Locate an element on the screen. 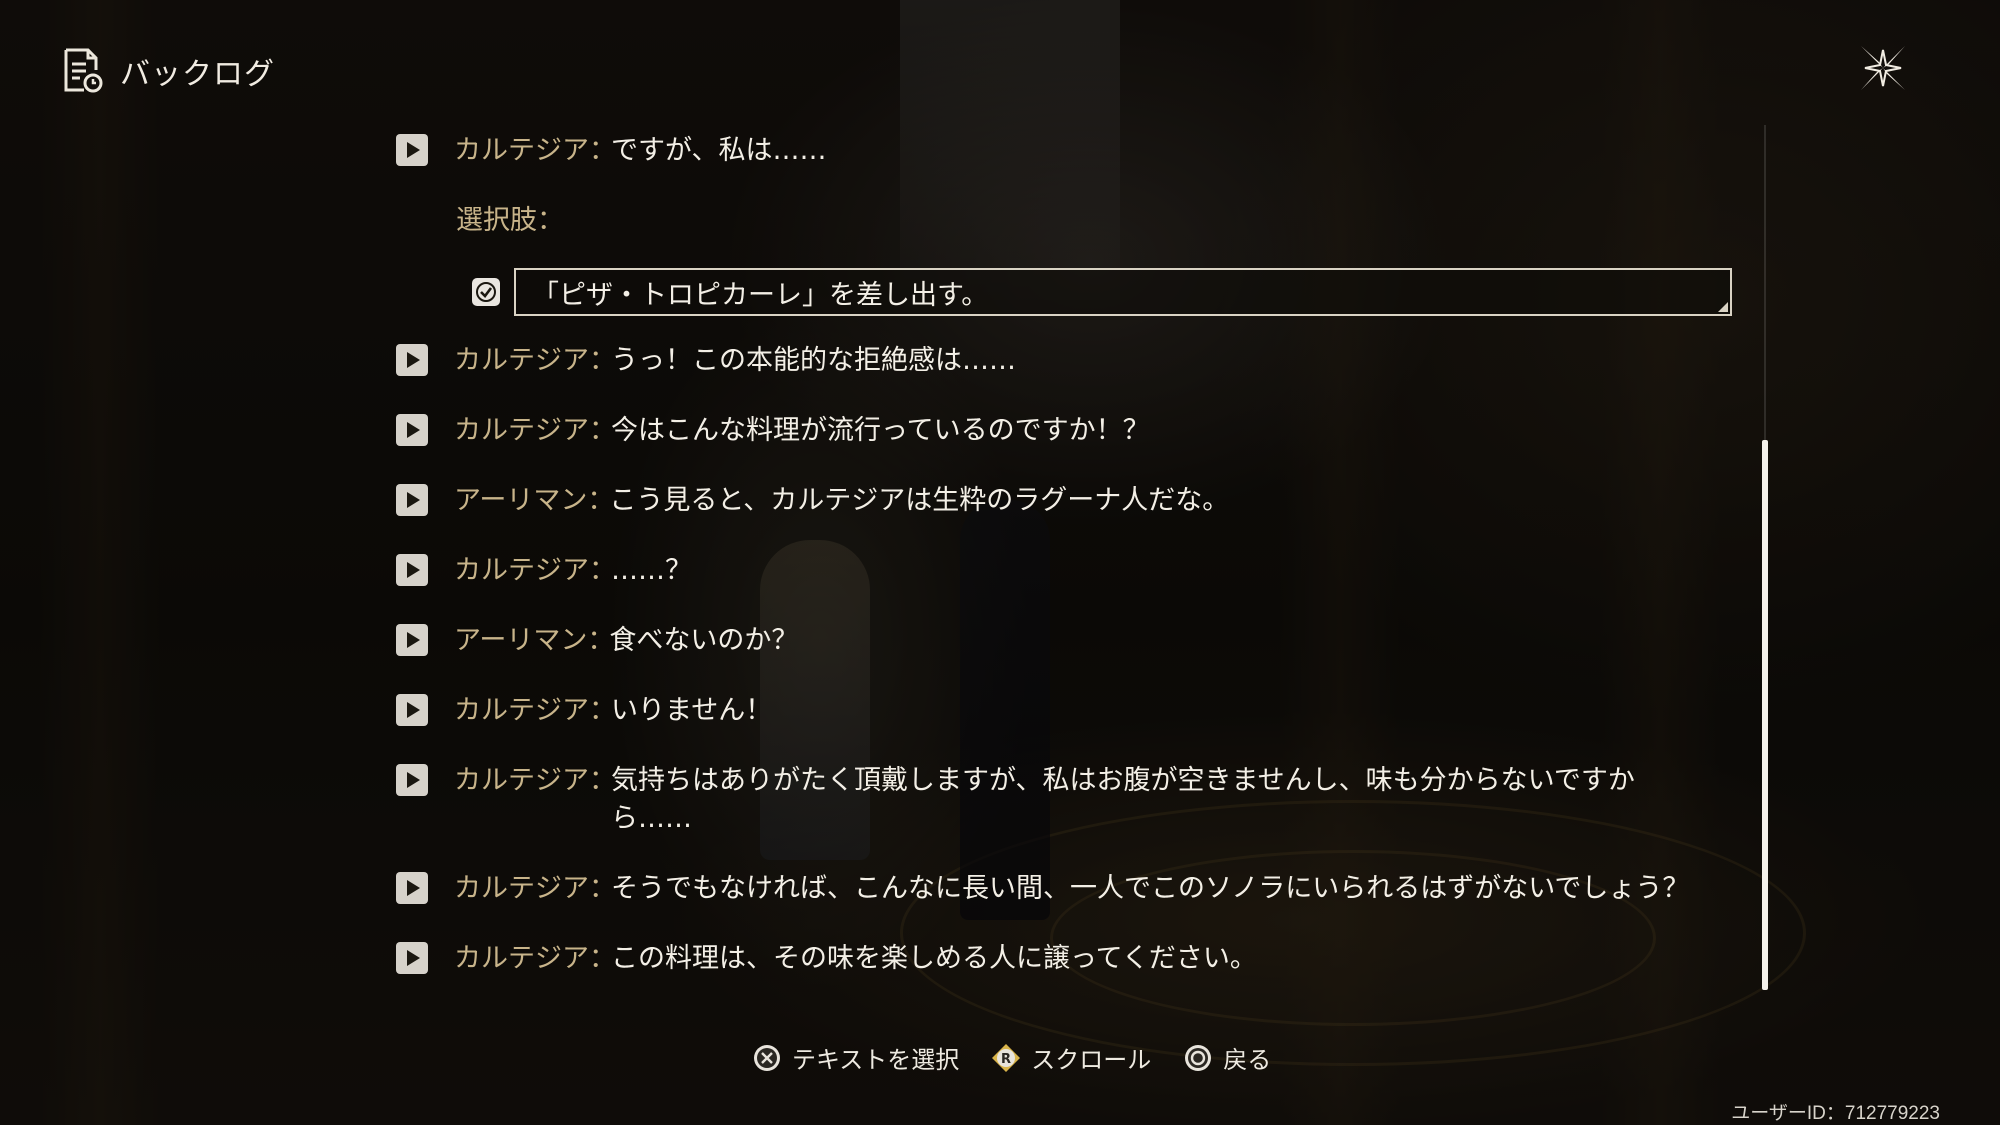  document-history-icon is located at coordinates (83, 70).